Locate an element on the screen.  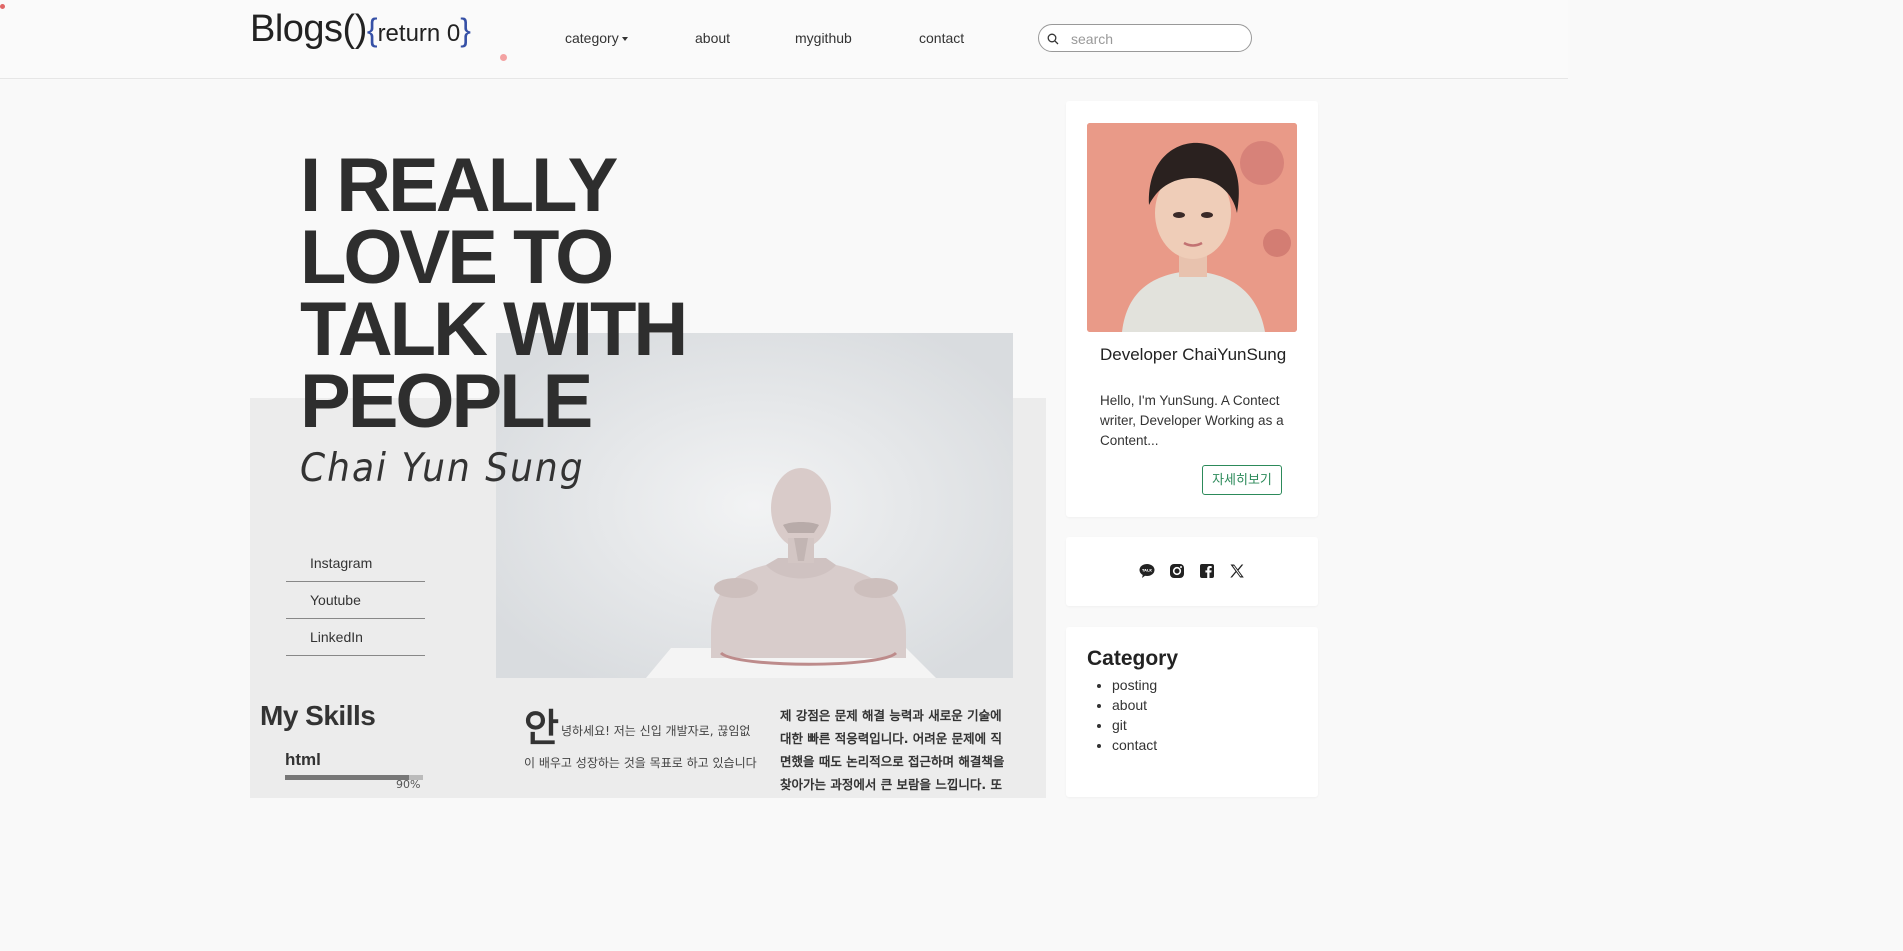
instagram-icon is located at coordinates (1177, 571).